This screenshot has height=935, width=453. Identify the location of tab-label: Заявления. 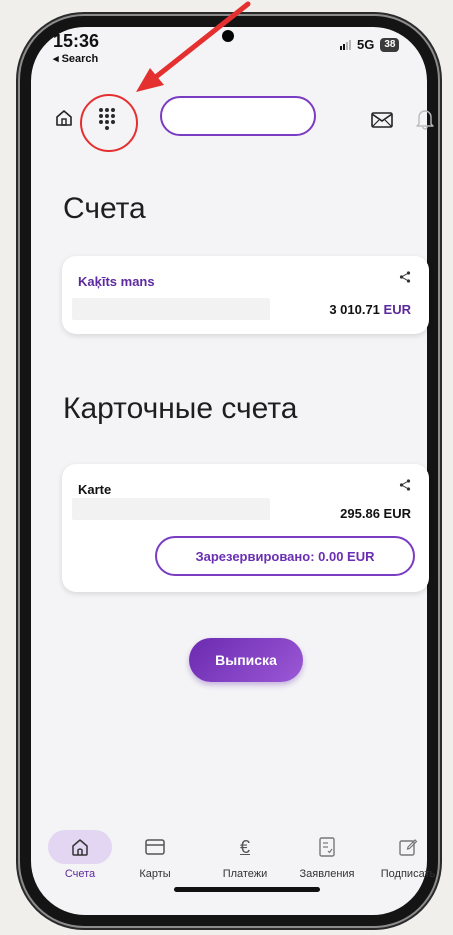
(327, 874).